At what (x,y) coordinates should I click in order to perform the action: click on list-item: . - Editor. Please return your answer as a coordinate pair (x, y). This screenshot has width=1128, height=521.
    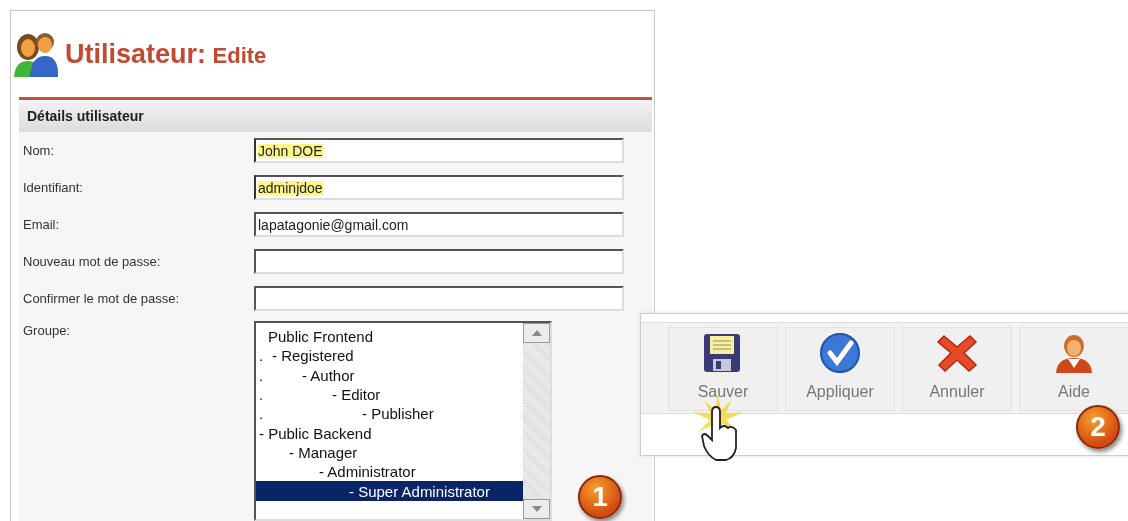
    Looking at the image, I should click on (389, 394).